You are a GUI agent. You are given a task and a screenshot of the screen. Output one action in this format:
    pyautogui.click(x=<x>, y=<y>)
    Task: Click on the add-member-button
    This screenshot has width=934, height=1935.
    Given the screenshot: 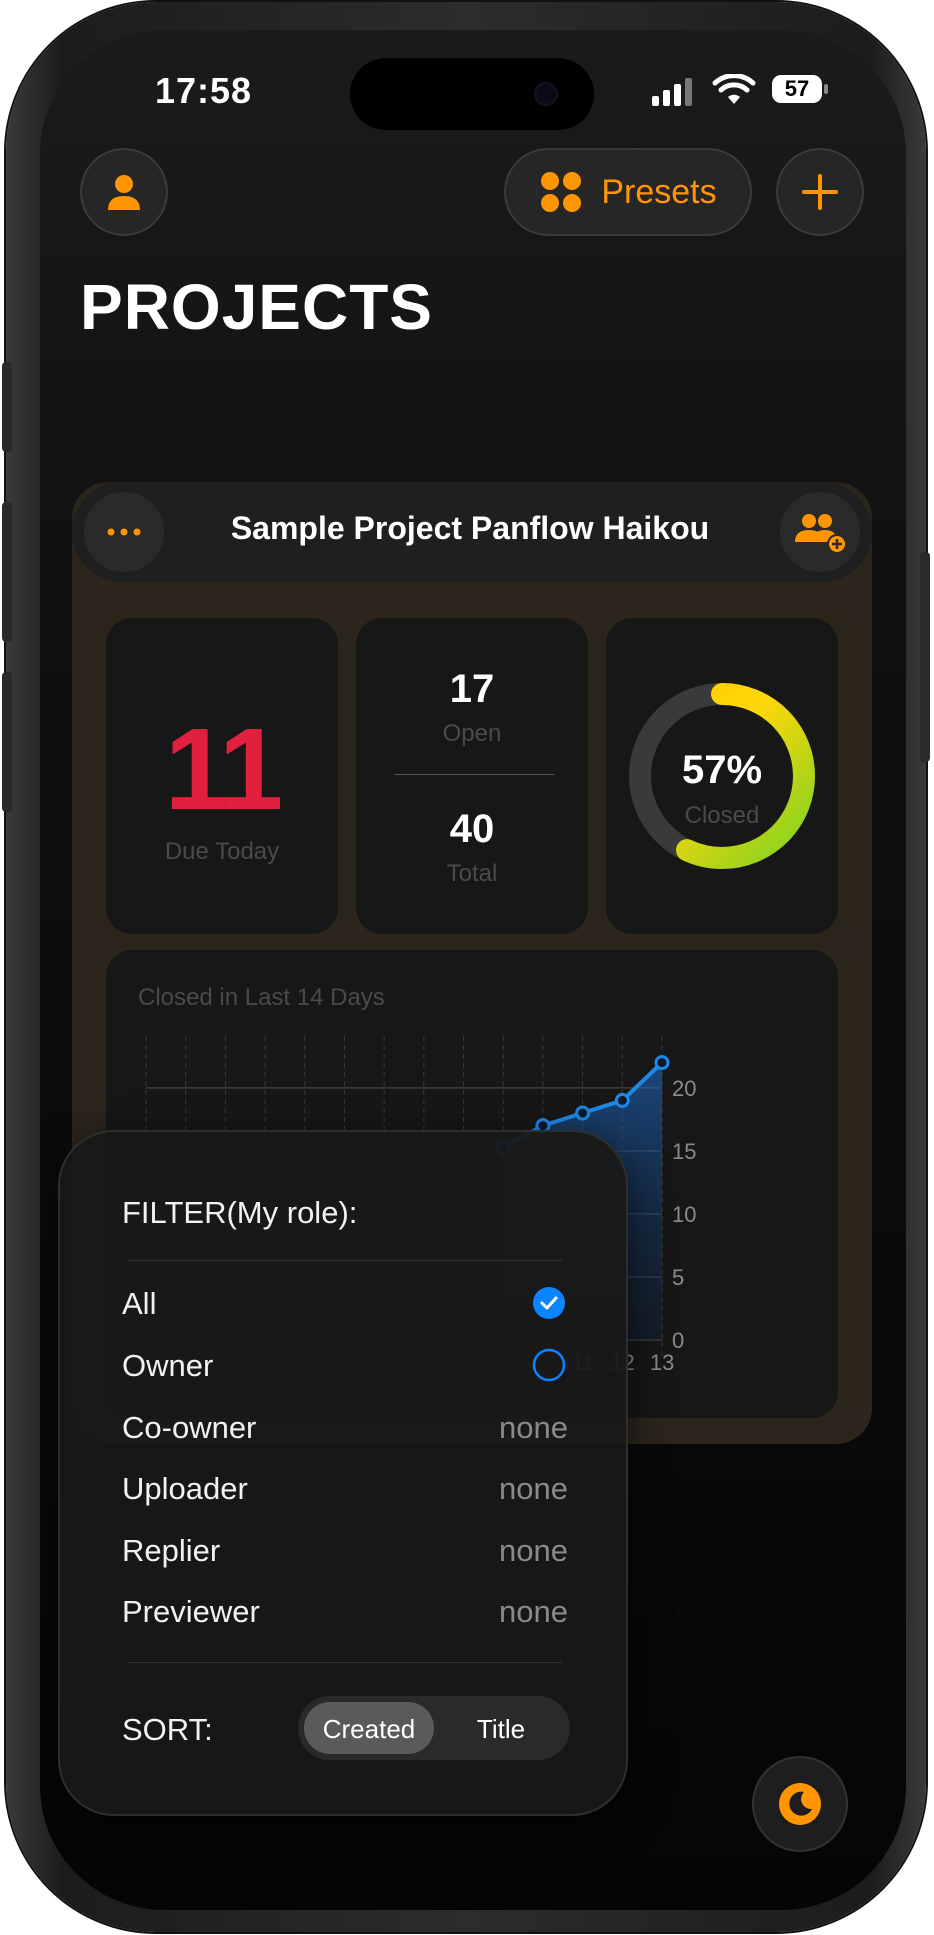 What is the action you would take?
    pyautogui.click(x=820, y=532)
    